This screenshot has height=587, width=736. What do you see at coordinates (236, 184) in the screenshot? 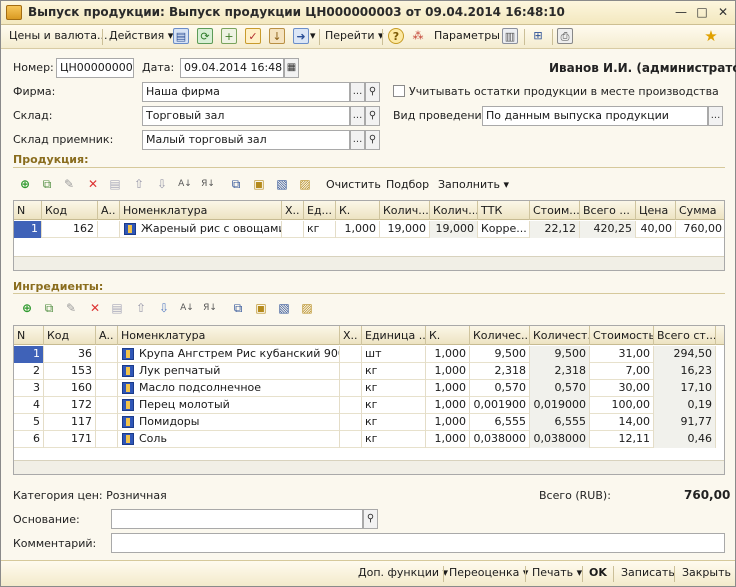
I see `copy-icon: ⧉` at bounding box center [236, 184].